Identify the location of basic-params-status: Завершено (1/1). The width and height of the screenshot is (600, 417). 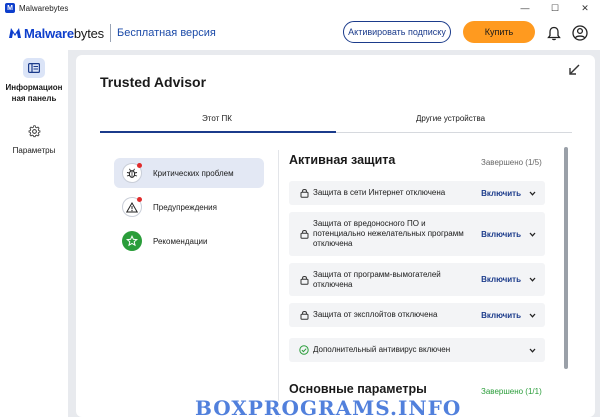
(511, 391).